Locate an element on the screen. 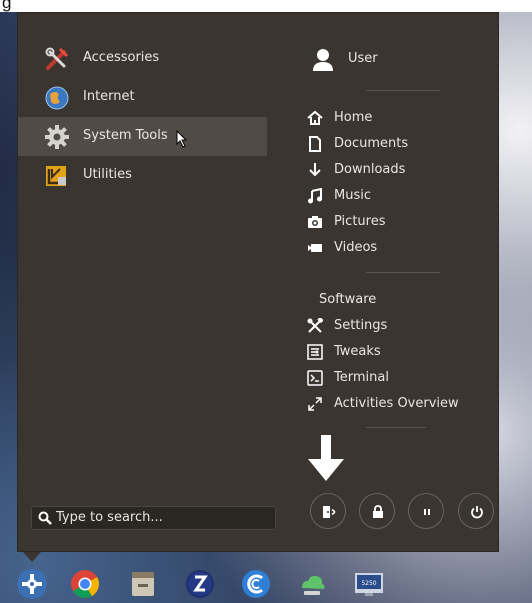 Image resolution: width=532 pixels, height=603 pixels. document-icon is located at coordinates (315, 144).